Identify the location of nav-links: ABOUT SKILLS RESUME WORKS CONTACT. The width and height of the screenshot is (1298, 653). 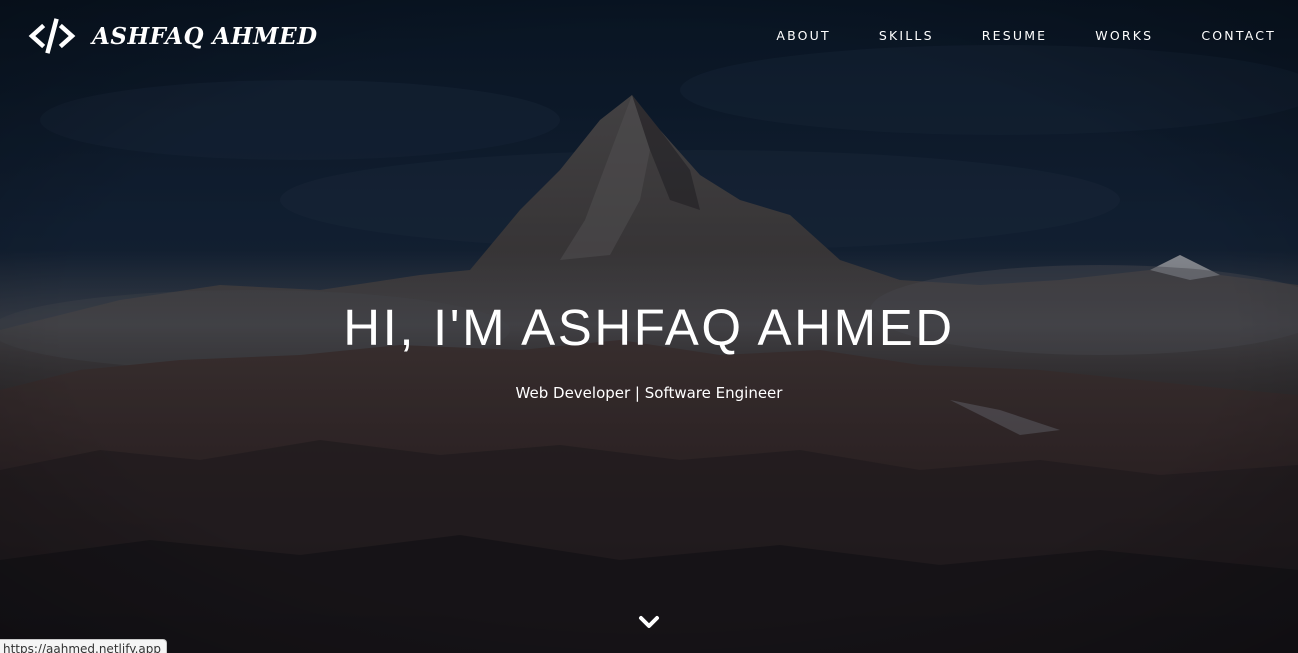
(1002, 36).